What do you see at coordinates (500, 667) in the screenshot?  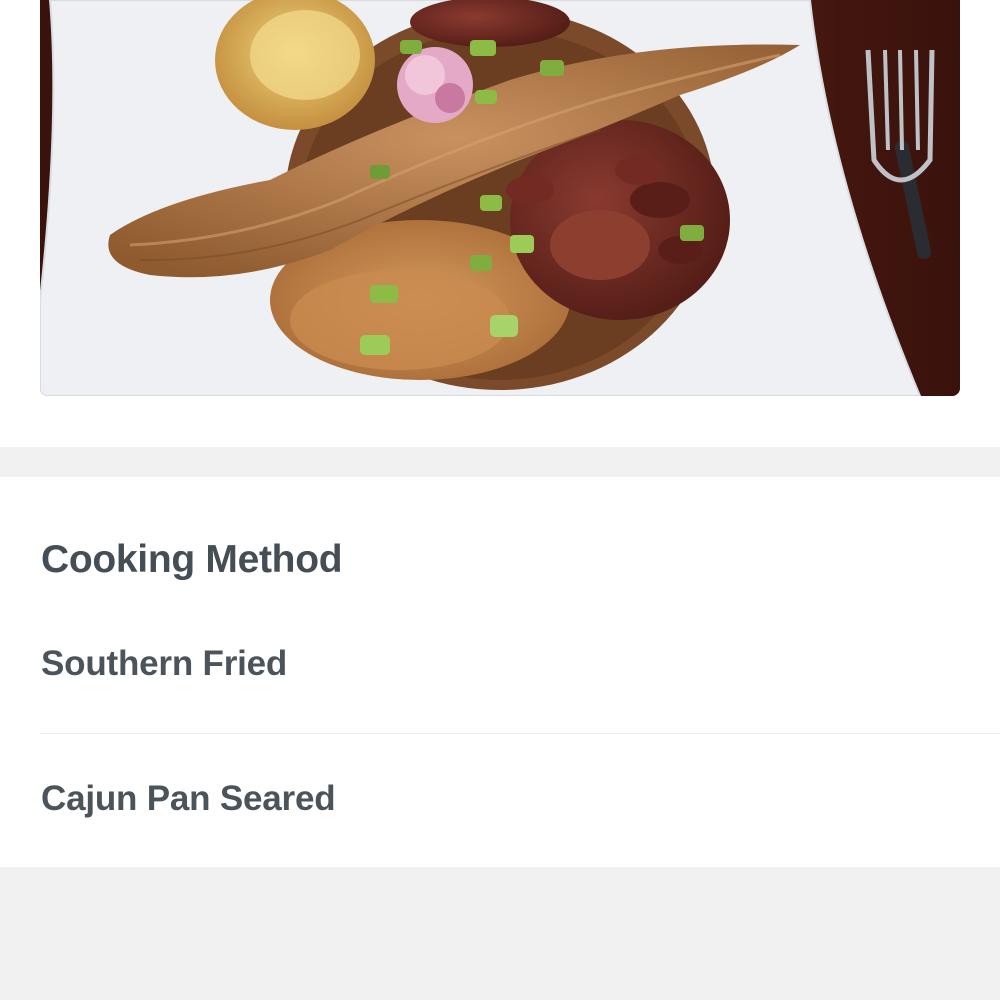 I see `option-southern-fried: Southern Fried` at bounding box center [500, 667].